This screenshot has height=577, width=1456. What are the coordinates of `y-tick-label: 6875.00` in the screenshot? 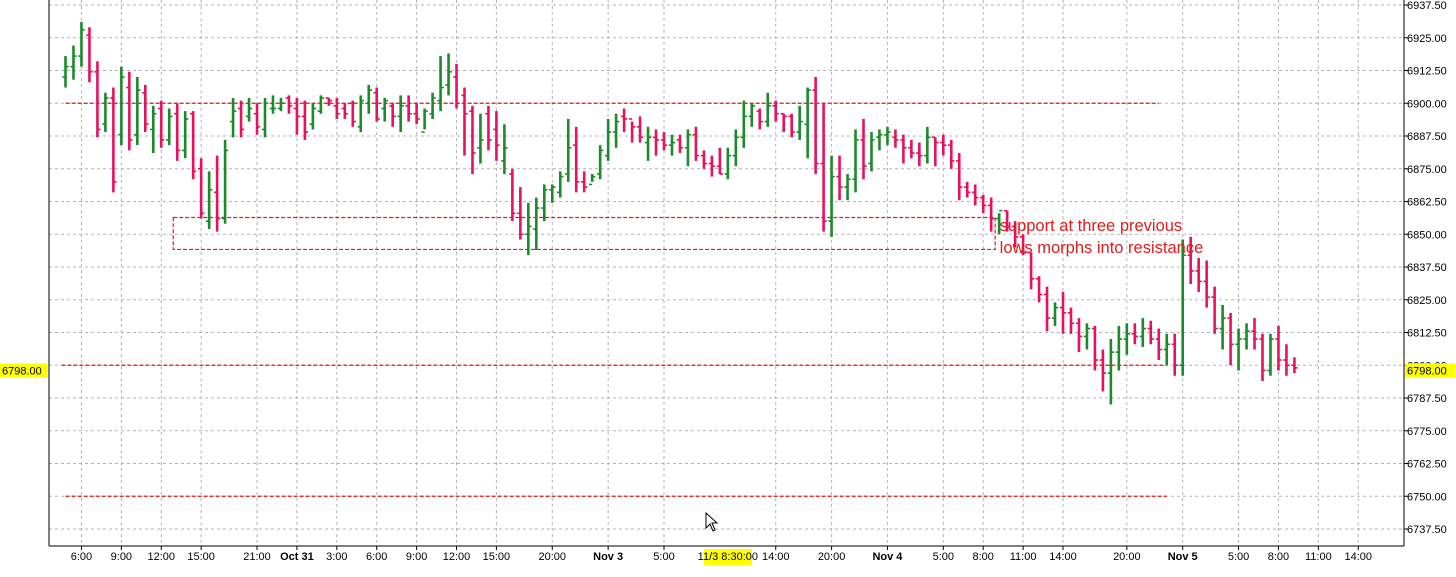 It's located at (1427, 170).